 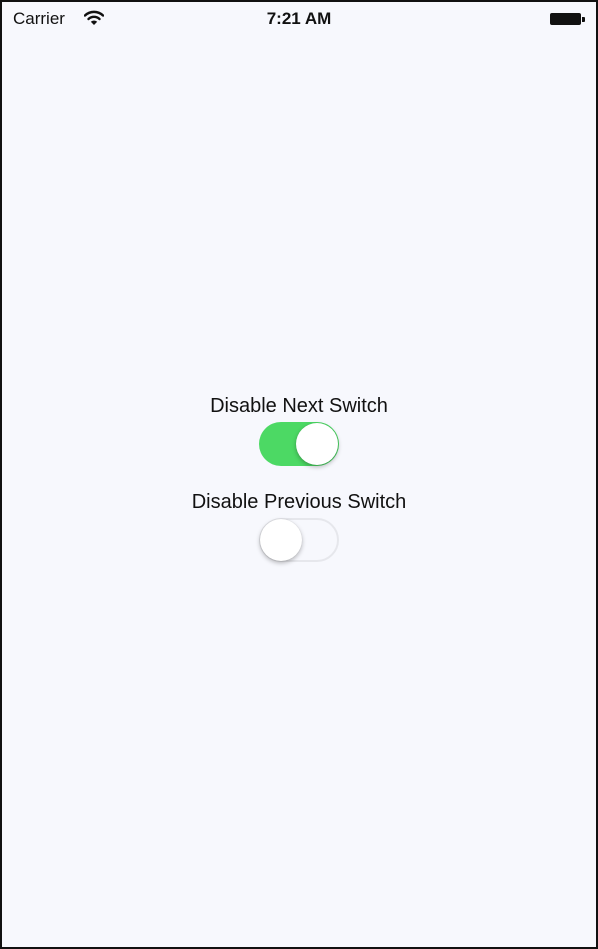 I want to click on status-bar: Carrier 7:21 AM, so click(x=299, y=19).